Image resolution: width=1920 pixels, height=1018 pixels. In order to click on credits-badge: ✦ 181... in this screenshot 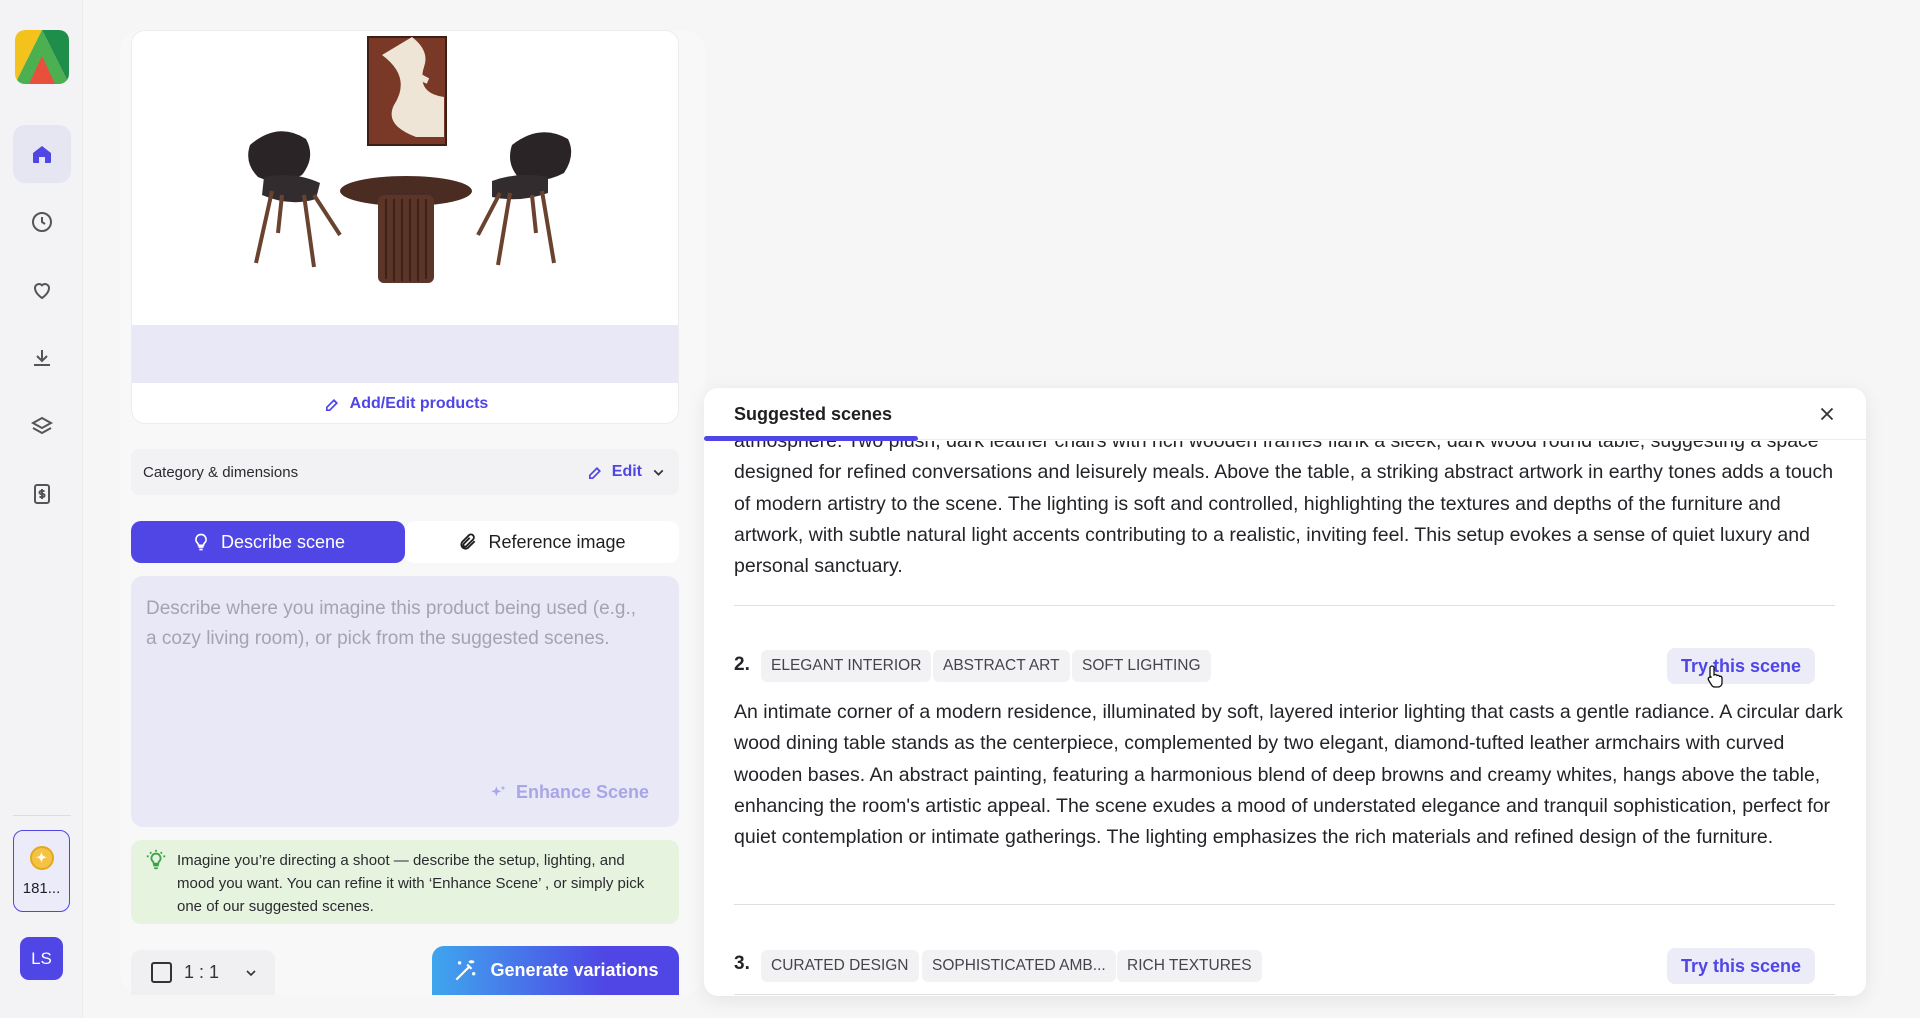, I will do `click(41, 871)`.